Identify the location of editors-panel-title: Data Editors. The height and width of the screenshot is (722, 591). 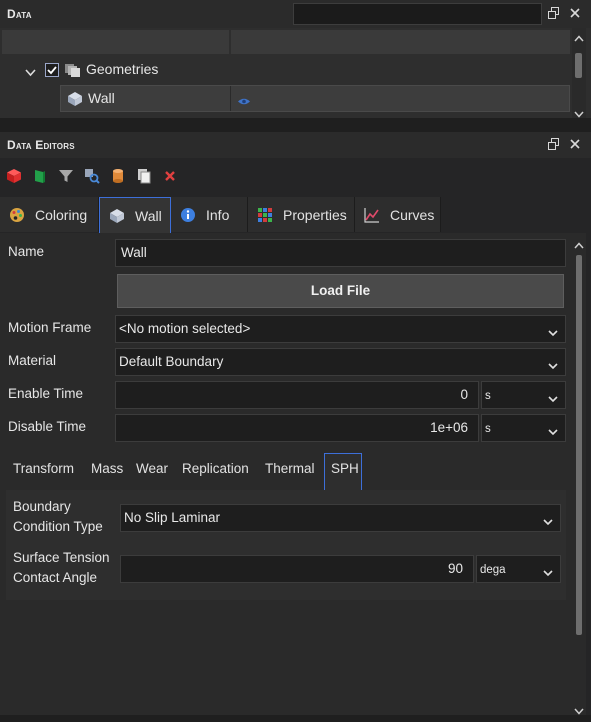
(41, 145).